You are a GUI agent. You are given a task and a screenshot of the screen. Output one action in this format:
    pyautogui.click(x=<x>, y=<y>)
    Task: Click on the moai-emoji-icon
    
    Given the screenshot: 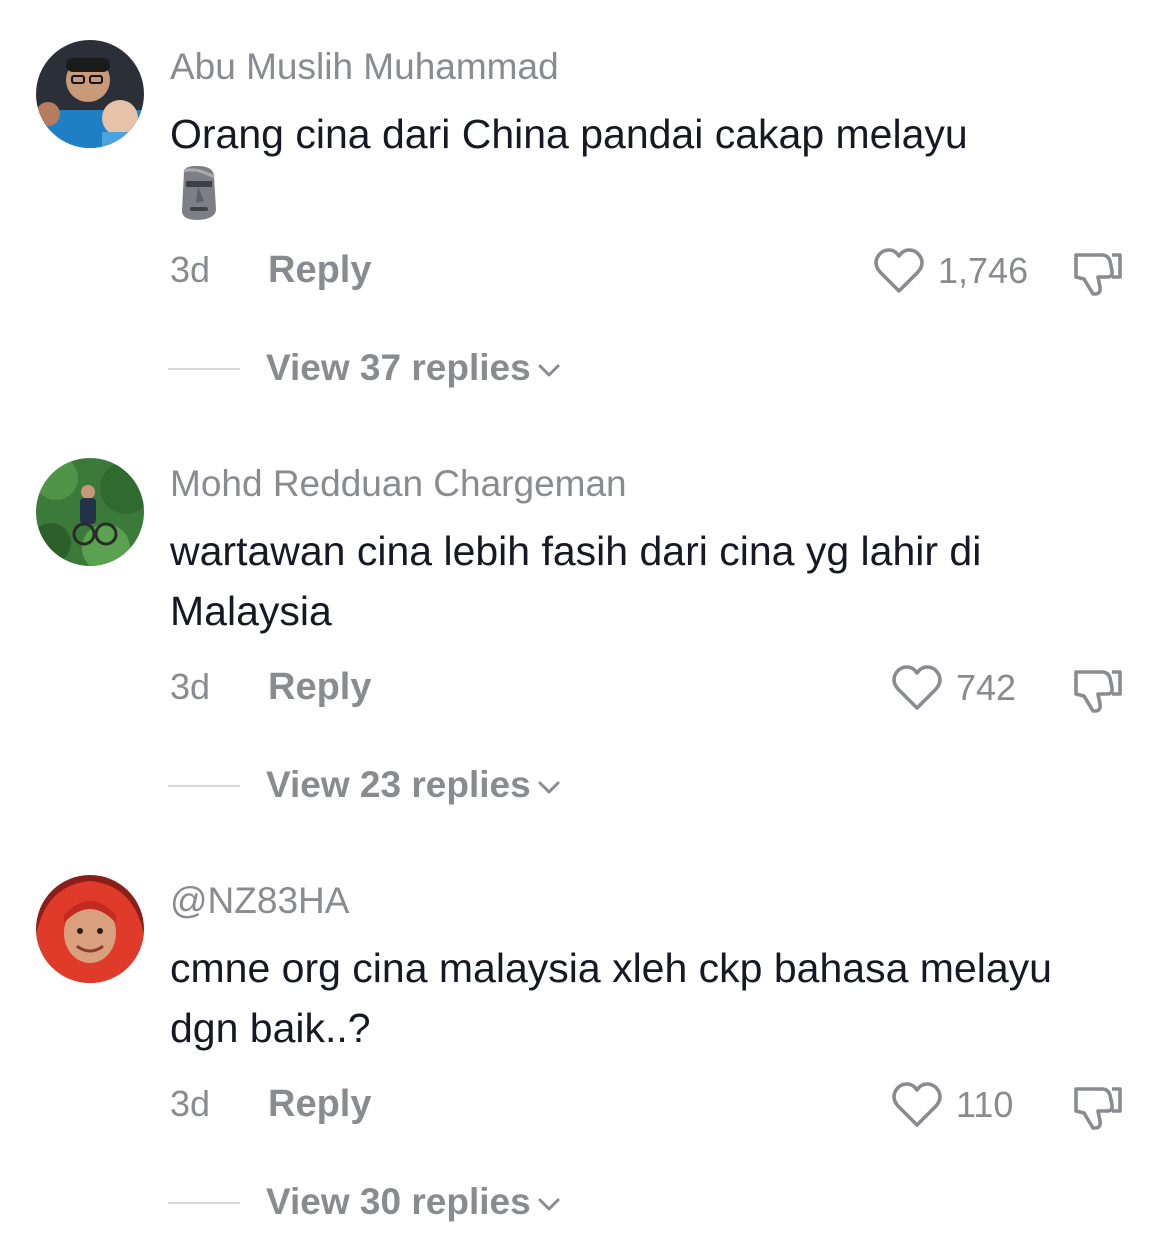 What is the action you would take?
    pyautogui.click(x=198, y=193)
    